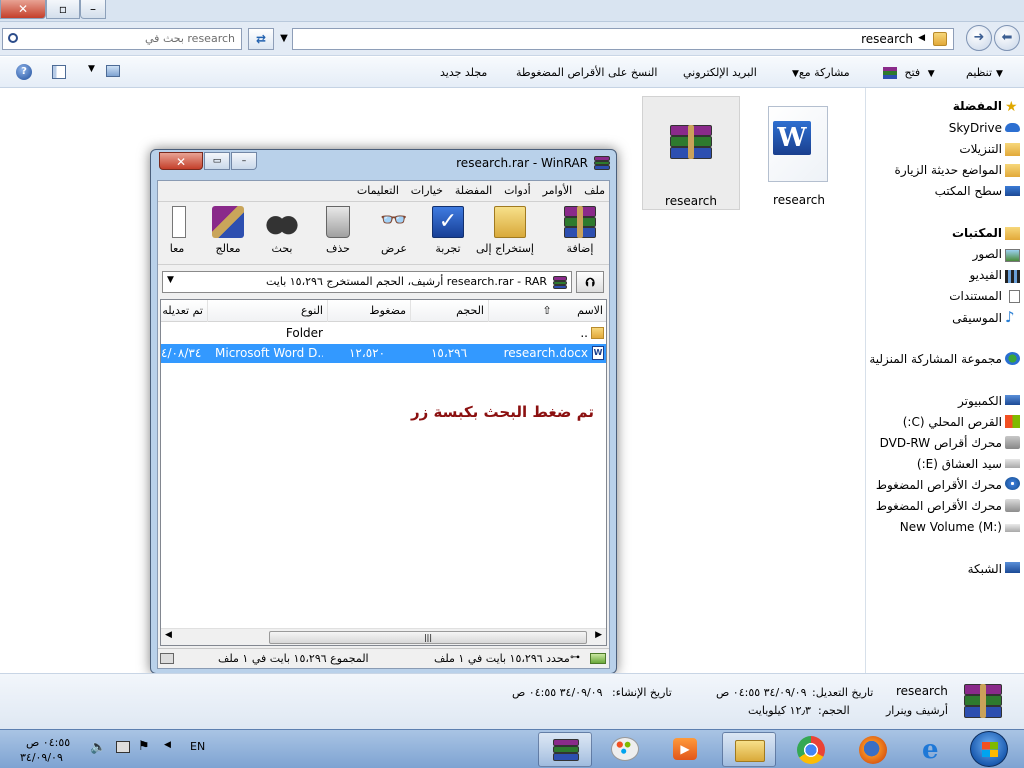 This screenshot has height=768, width=1024. What do you see at coordinates (98, 747) in the screenshot?
I see `volume-icon: 🔈` at bounding box center [98, 747].